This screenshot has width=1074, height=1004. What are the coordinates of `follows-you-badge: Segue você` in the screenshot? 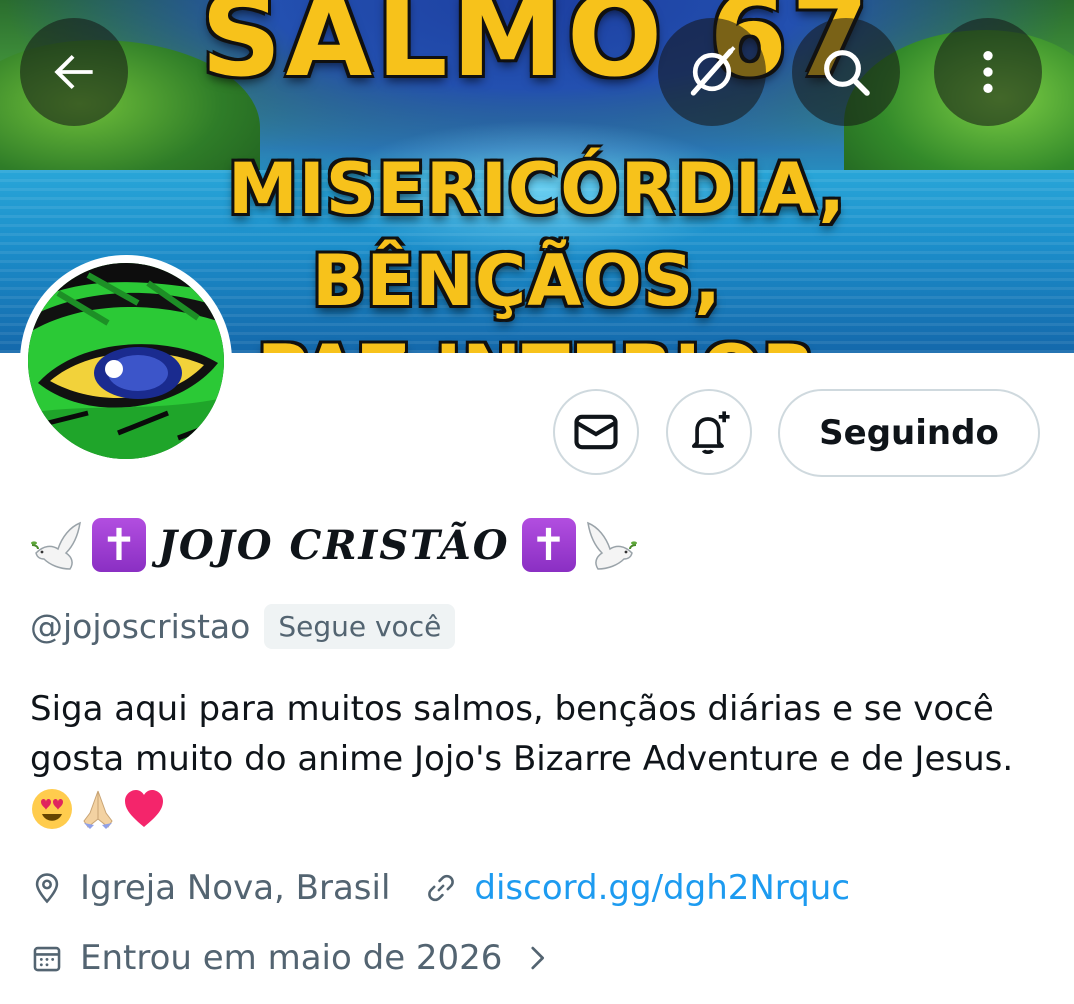 It's located at (360, 626).